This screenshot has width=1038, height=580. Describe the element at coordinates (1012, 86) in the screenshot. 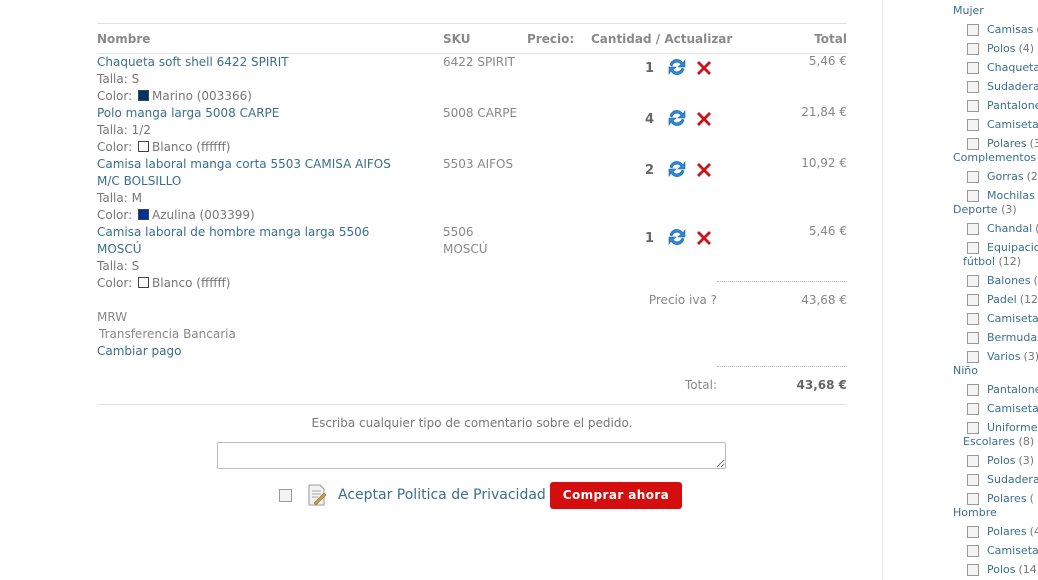

I see `category-label: Sudaderas` at that location.